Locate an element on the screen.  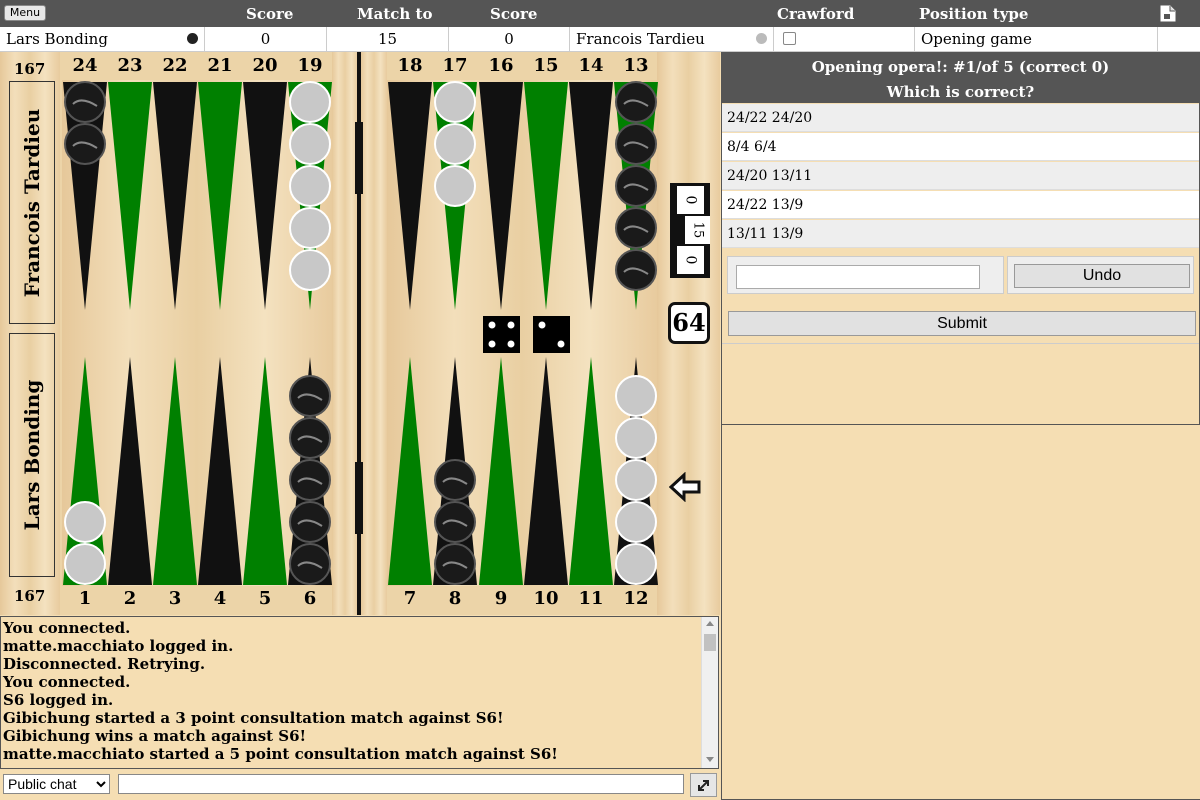
undo-button: Undo is located at coordinates (1102, 276).